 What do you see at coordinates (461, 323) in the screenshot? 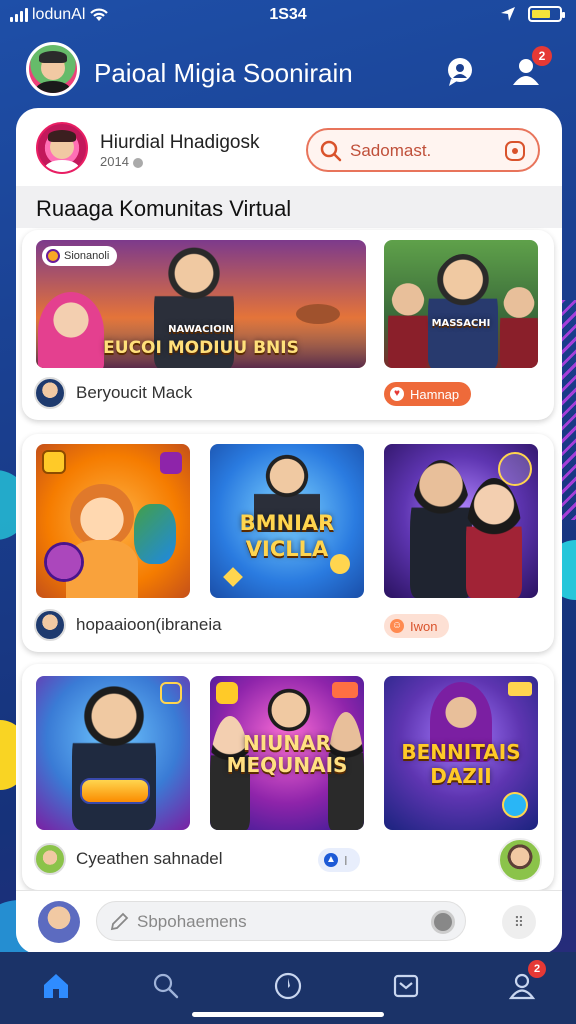
I see `thumbnail-caption: MASSACHI` at bounding box center [461, 323].